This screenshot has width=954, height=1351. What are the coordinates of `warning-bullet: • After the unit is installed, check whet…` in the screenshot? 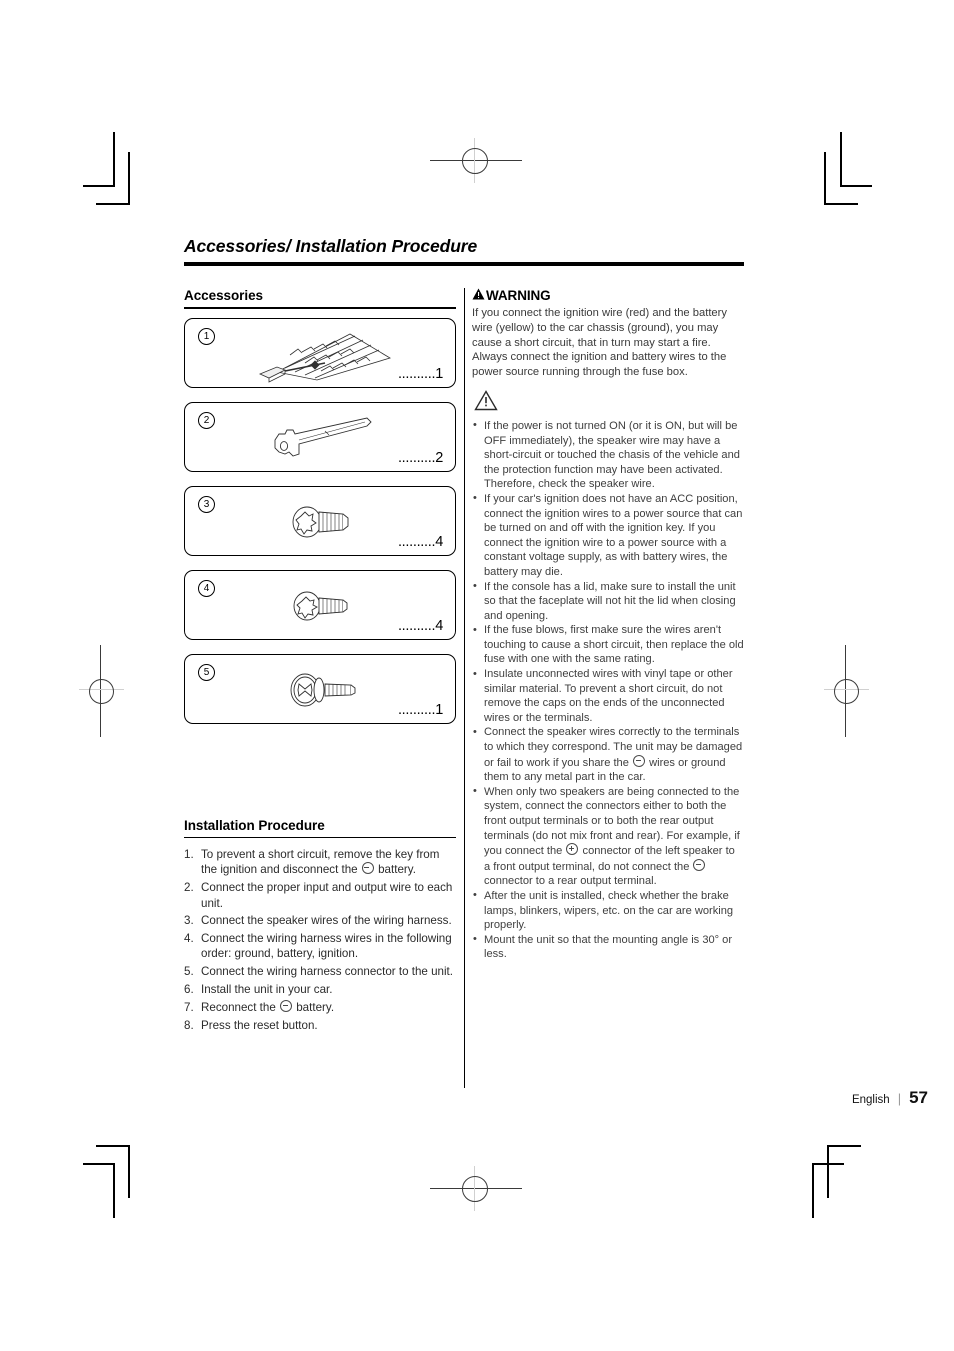 It's located at (608, 911).